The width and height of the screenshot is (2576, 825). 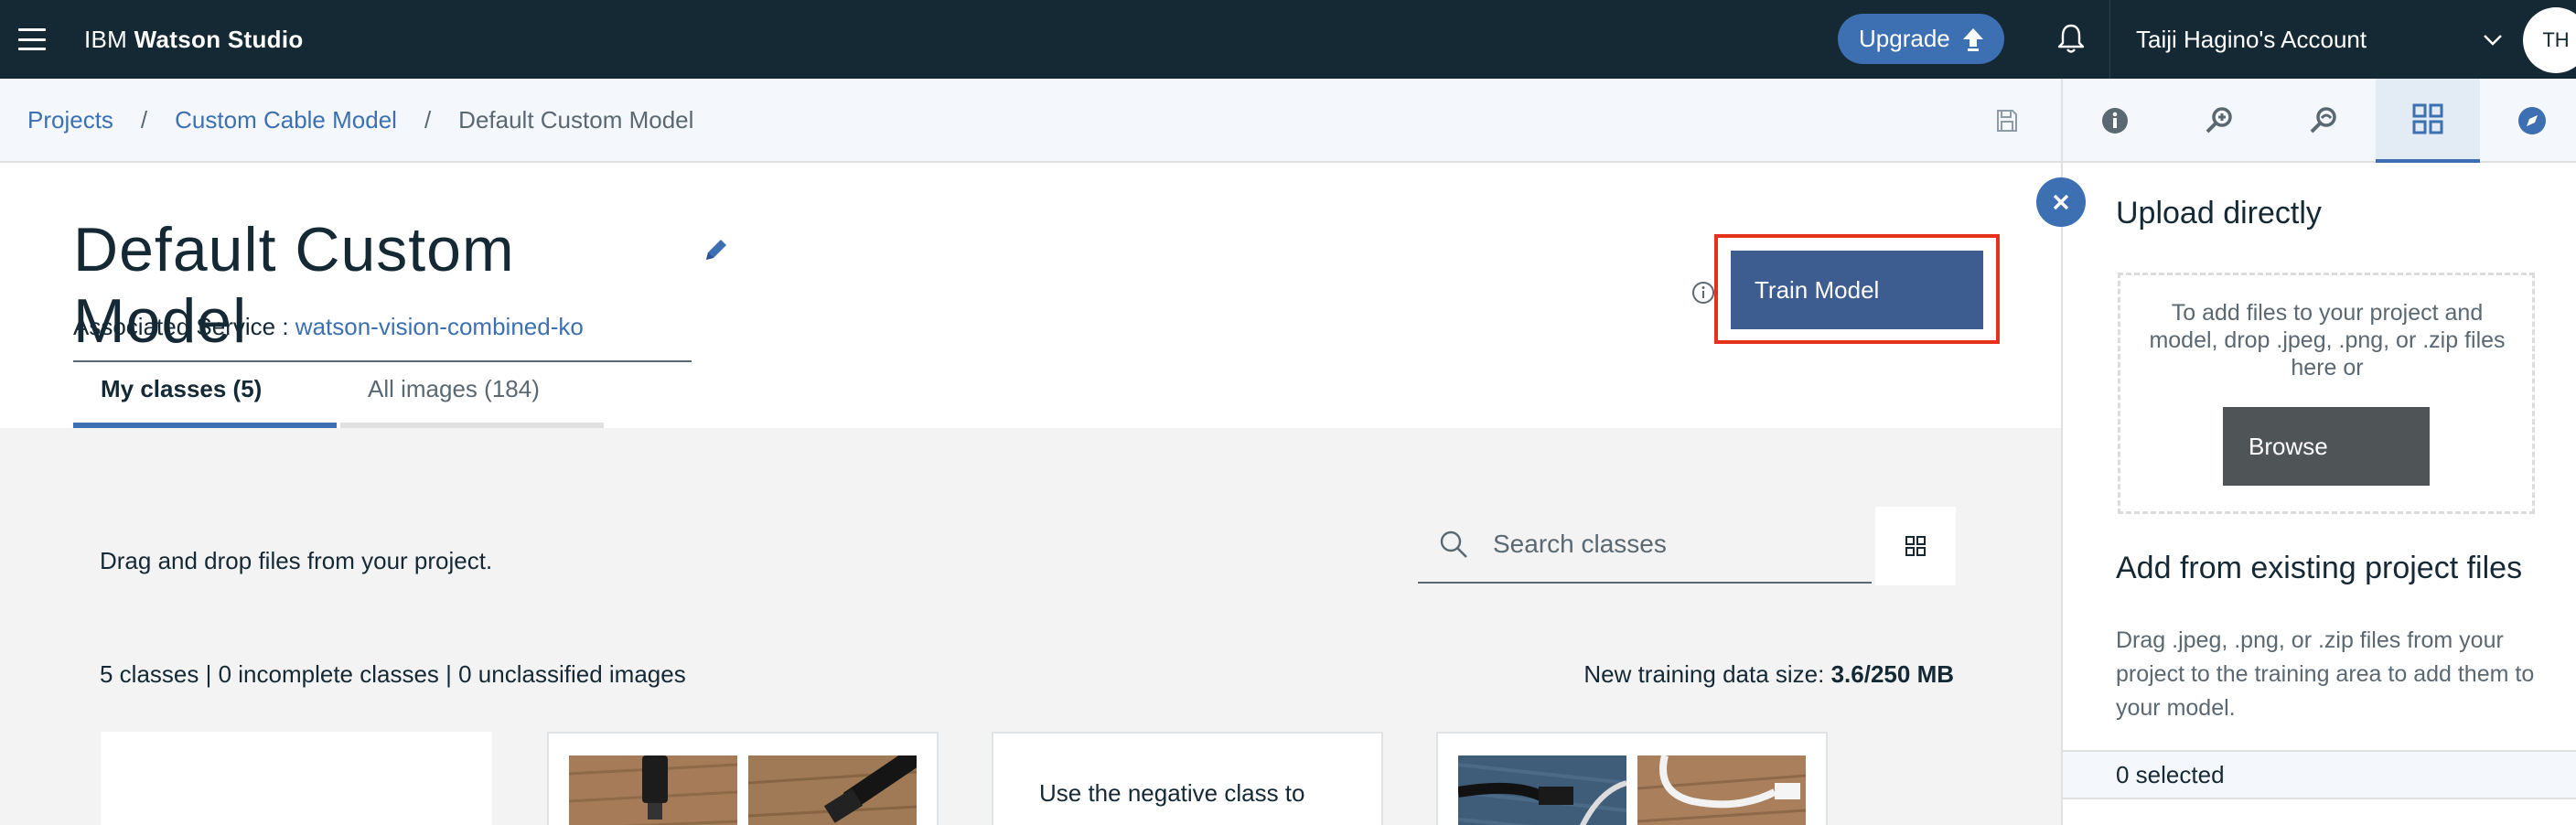 I want to click on app-brand: IBM Watson Studio, so click(x=194, y=40).